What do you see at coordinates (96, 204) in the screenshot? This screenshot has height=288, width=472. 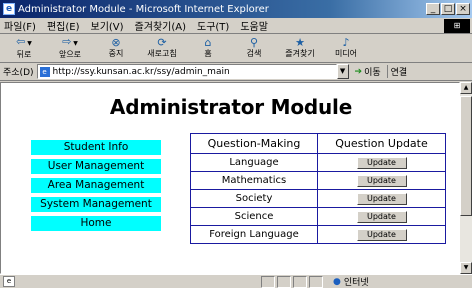 I see `nav-system-management: System Management` at bounding box center [96, 204].